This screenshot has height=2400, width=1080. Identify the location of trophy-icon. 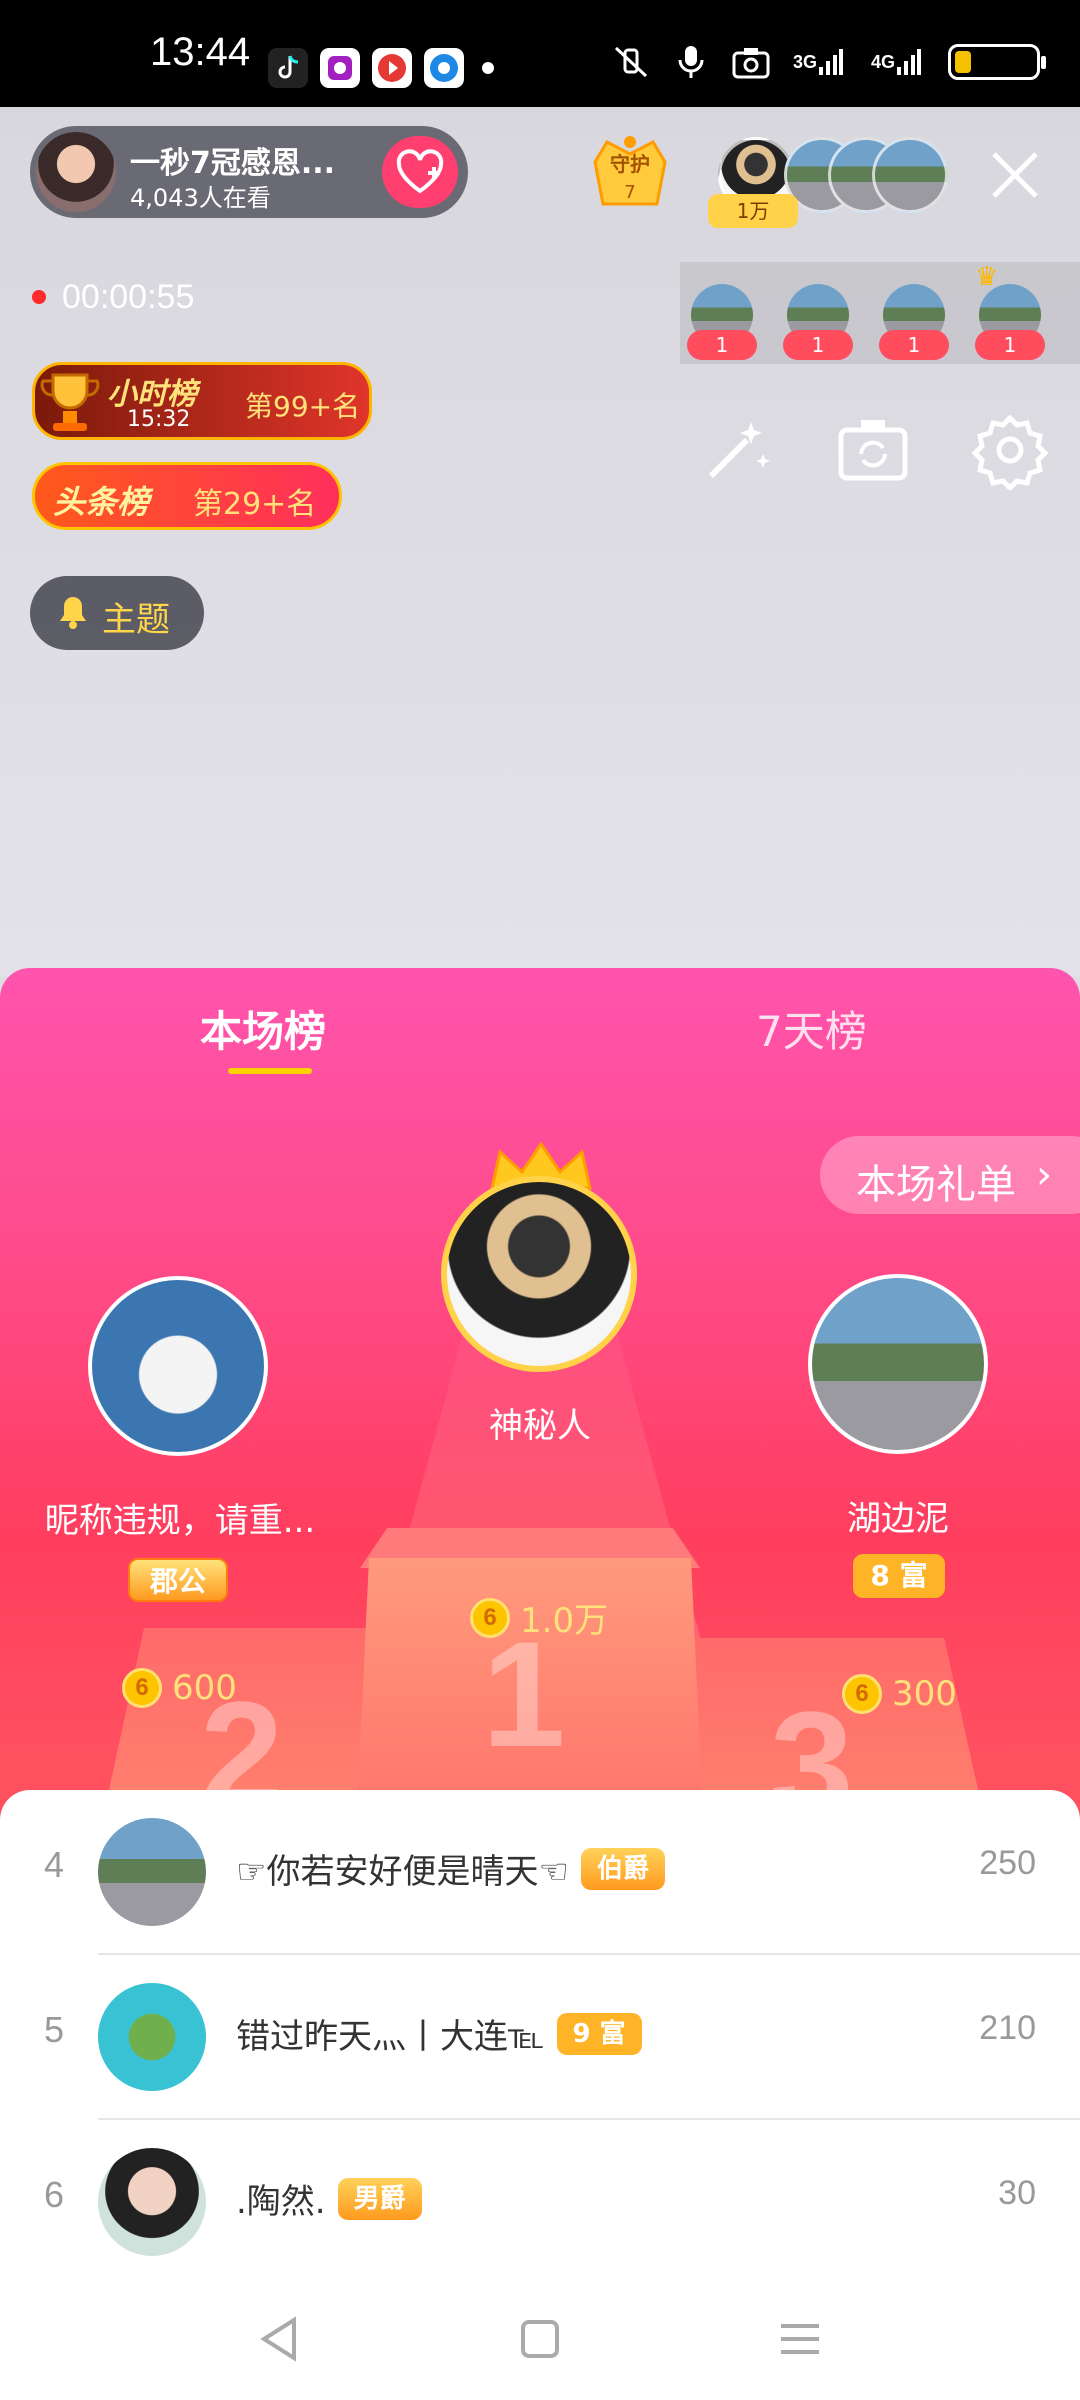
(70, 402).